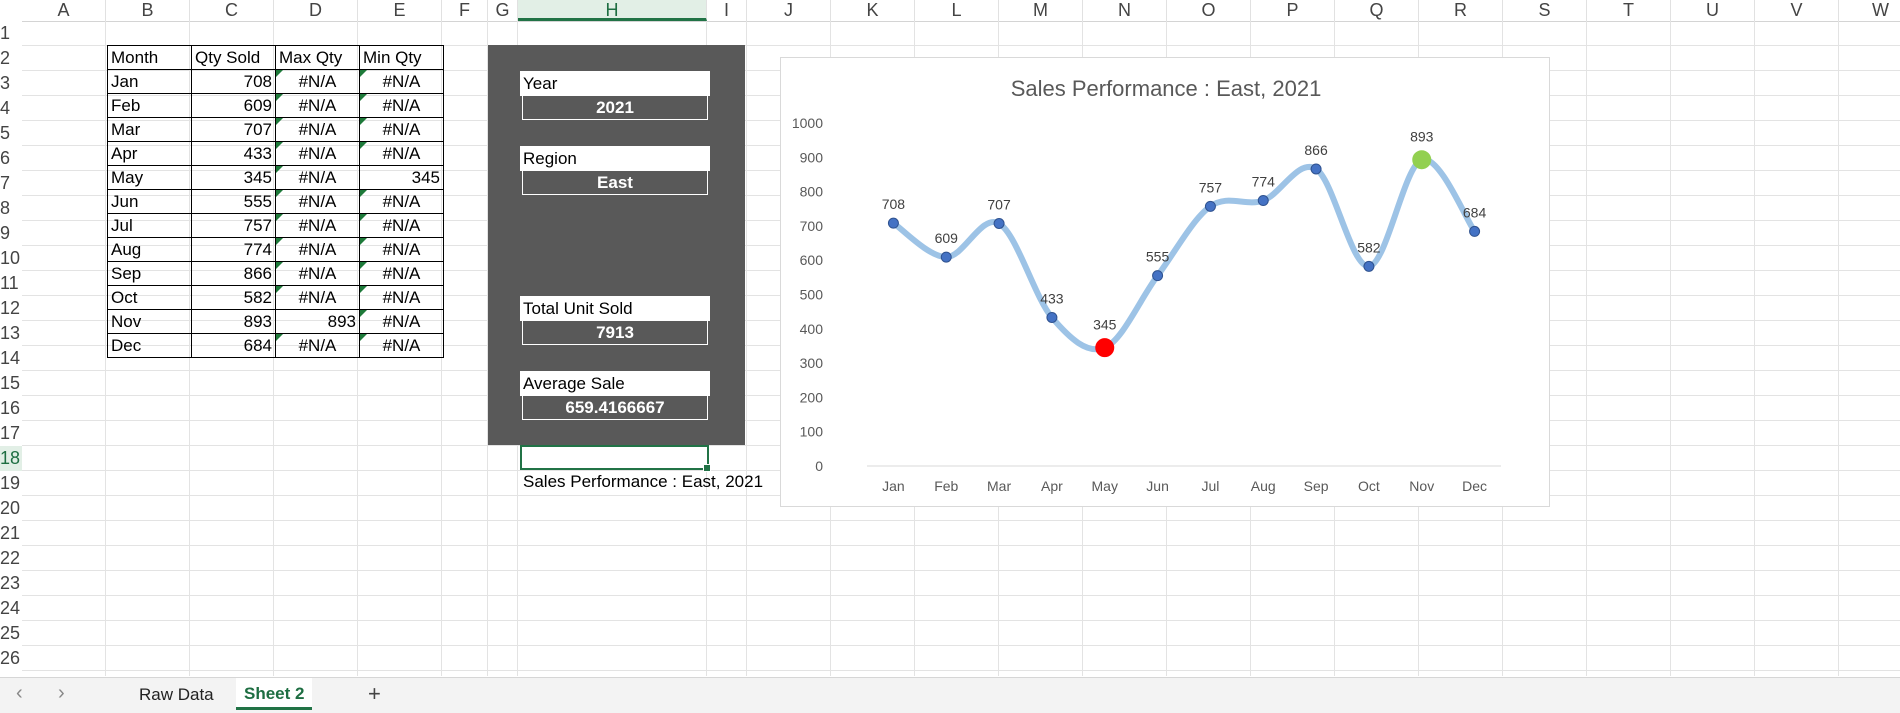 This screenshot has height=713, width=1900. Describe the element at coordinates (11, 433) in the screenshot. I see `row-header-17: 17` at that location.